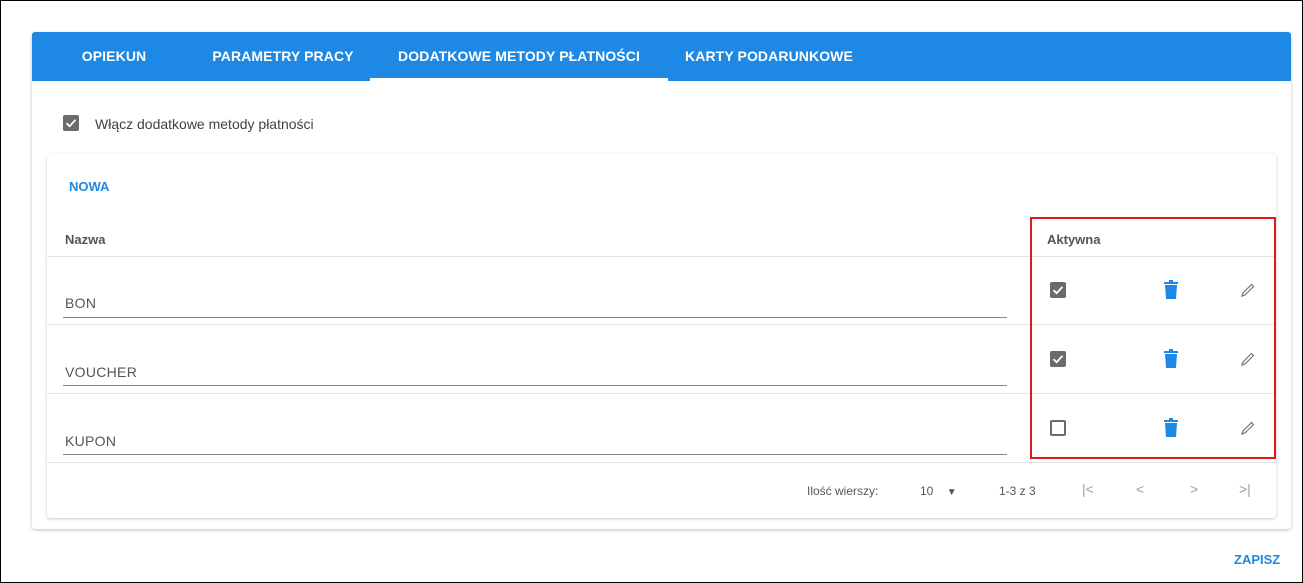 This screenshot has width=1303, height=583. I want to click on method-name-field: VOUCHER, so click(101, 372).